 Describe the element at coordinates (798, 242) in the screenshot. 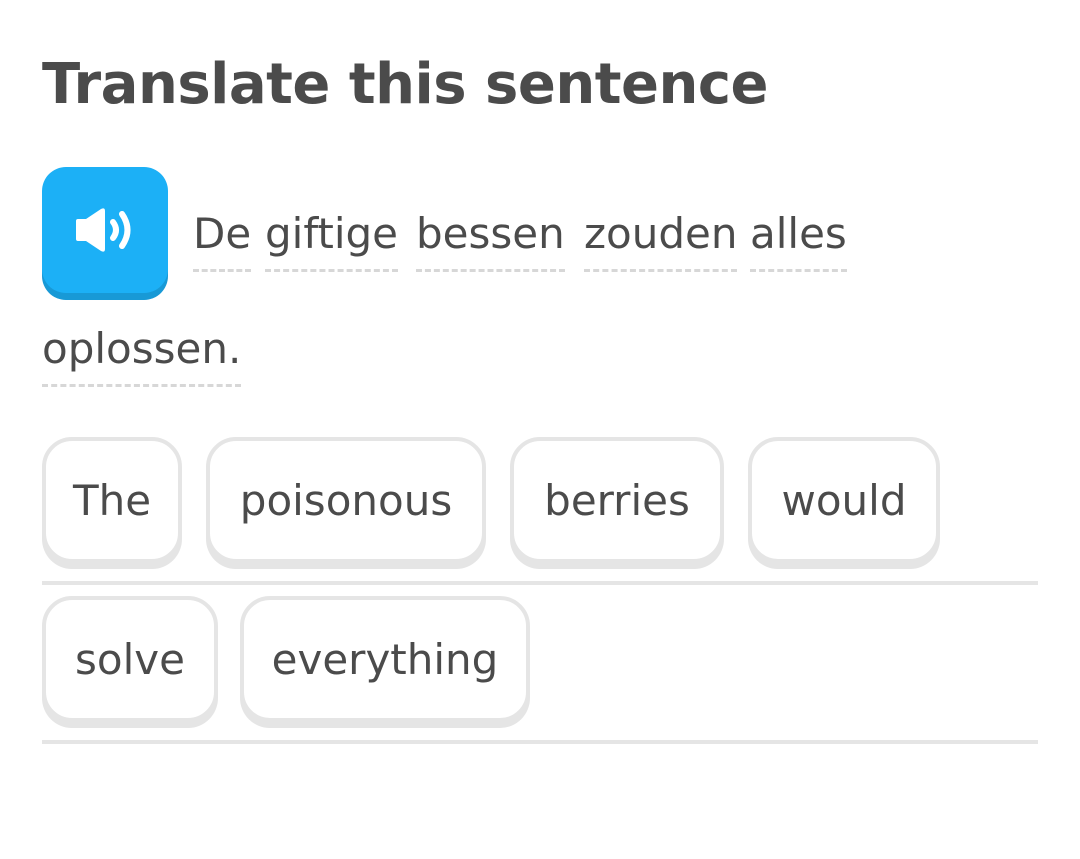

I see `prompt-word-alles: alles` at that location.